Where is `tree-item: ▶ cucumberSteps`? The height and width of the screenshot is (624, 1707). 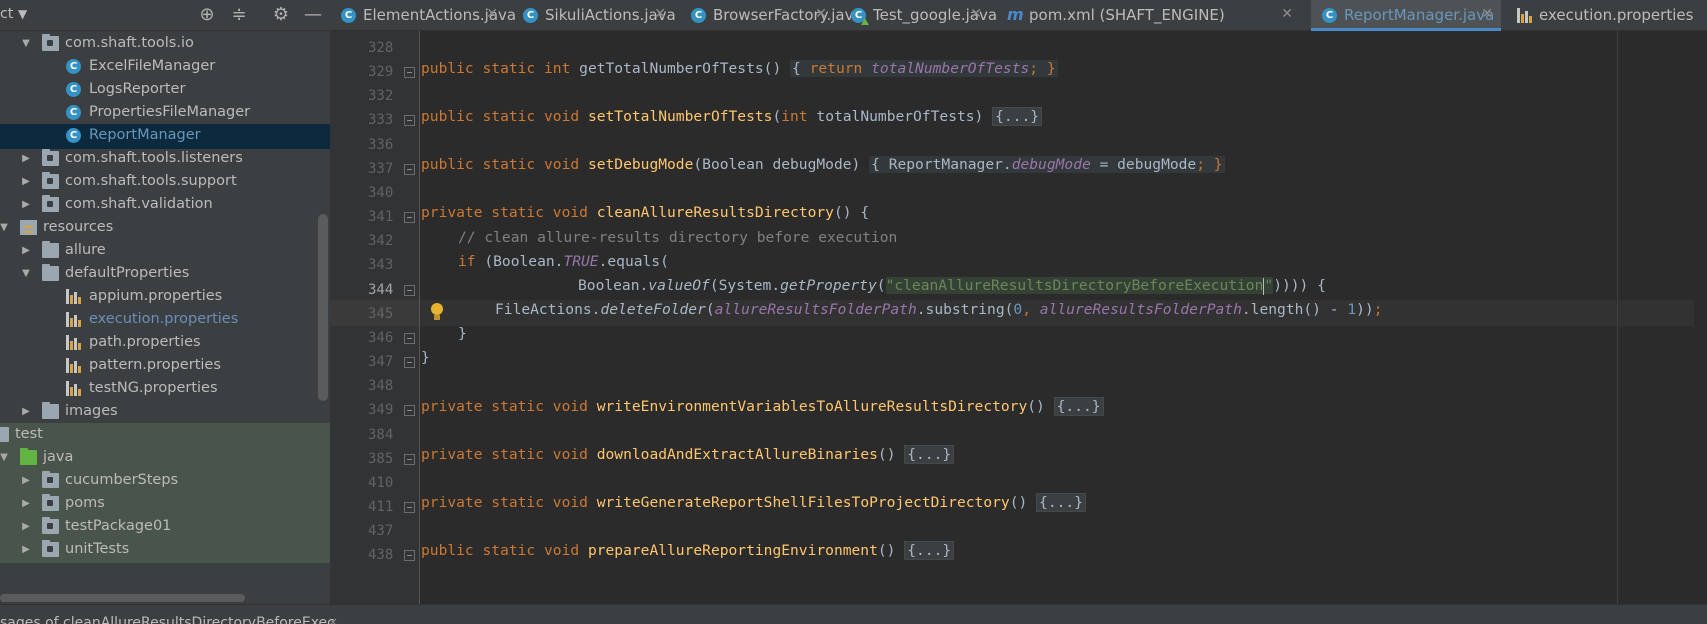
tree-item: ▶ cucumberSteps is located at coordinates (165, 481).